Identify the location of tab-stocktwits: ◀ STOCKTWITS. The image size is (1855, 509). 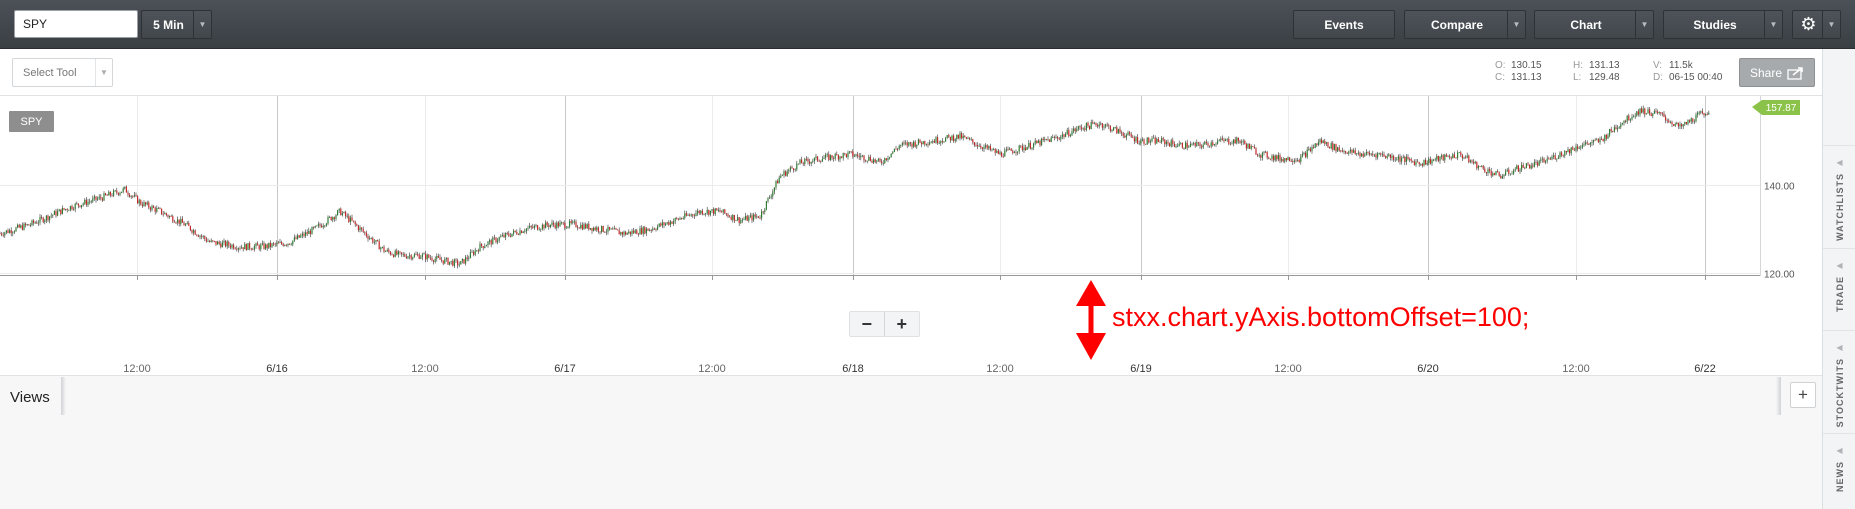
(1839, 381).